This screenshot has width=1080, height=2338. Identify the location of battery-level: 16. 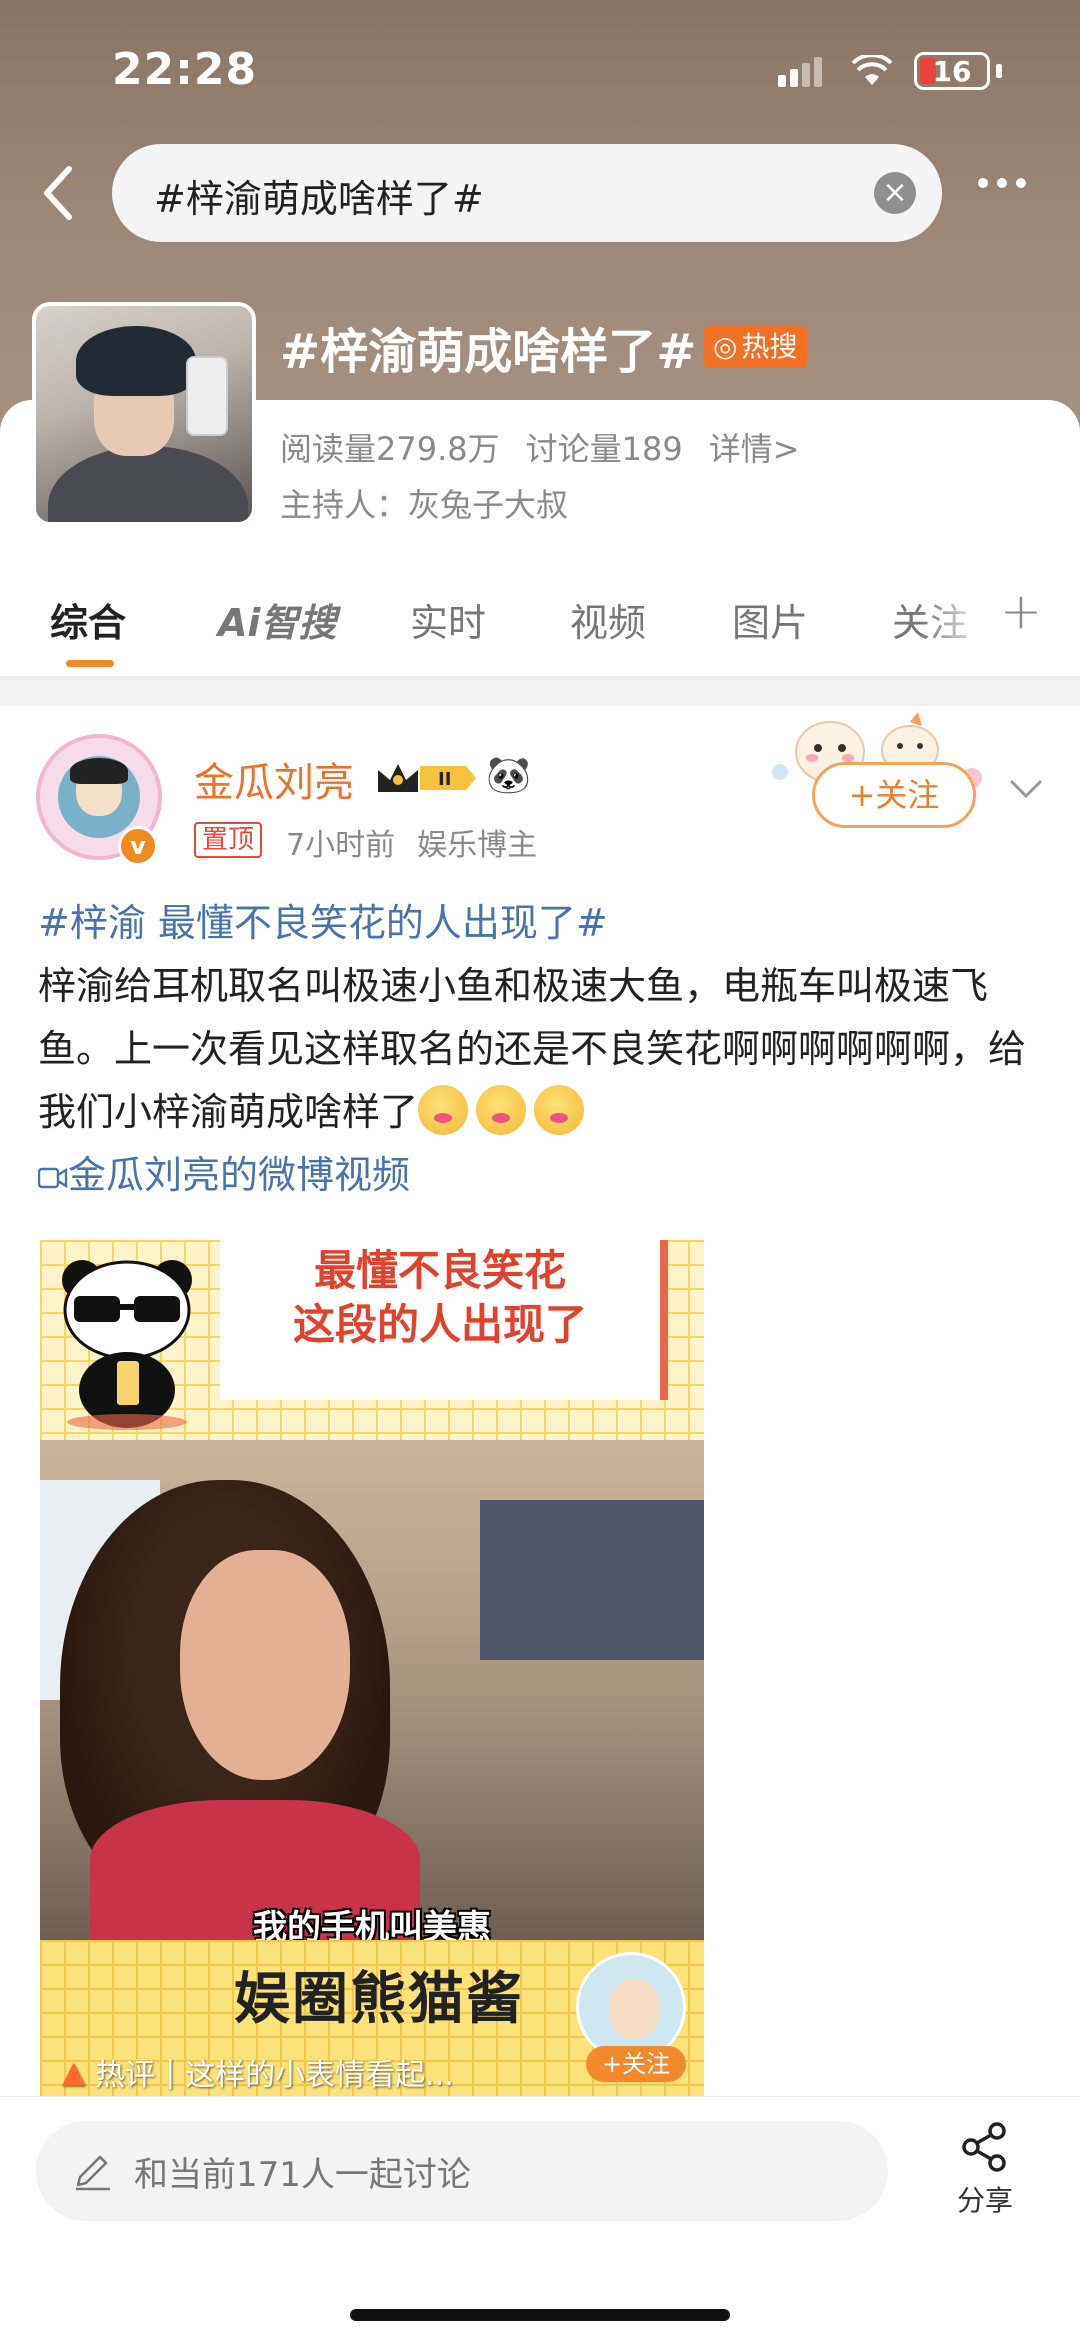
(952, 71).